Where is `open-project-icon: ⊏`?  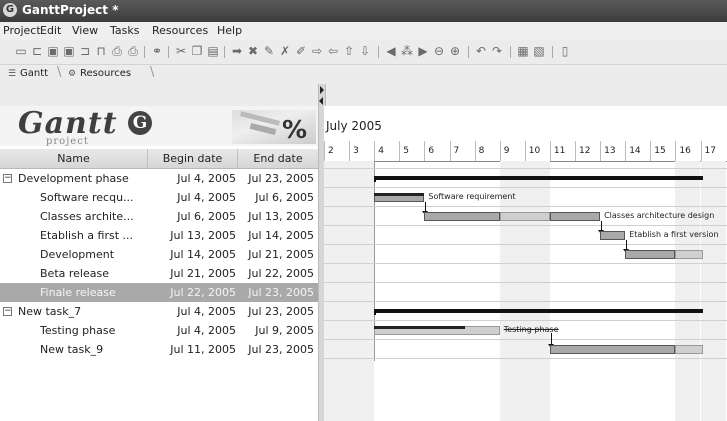 open-project-icon: ⊏ is located at coordinates (37, 51).